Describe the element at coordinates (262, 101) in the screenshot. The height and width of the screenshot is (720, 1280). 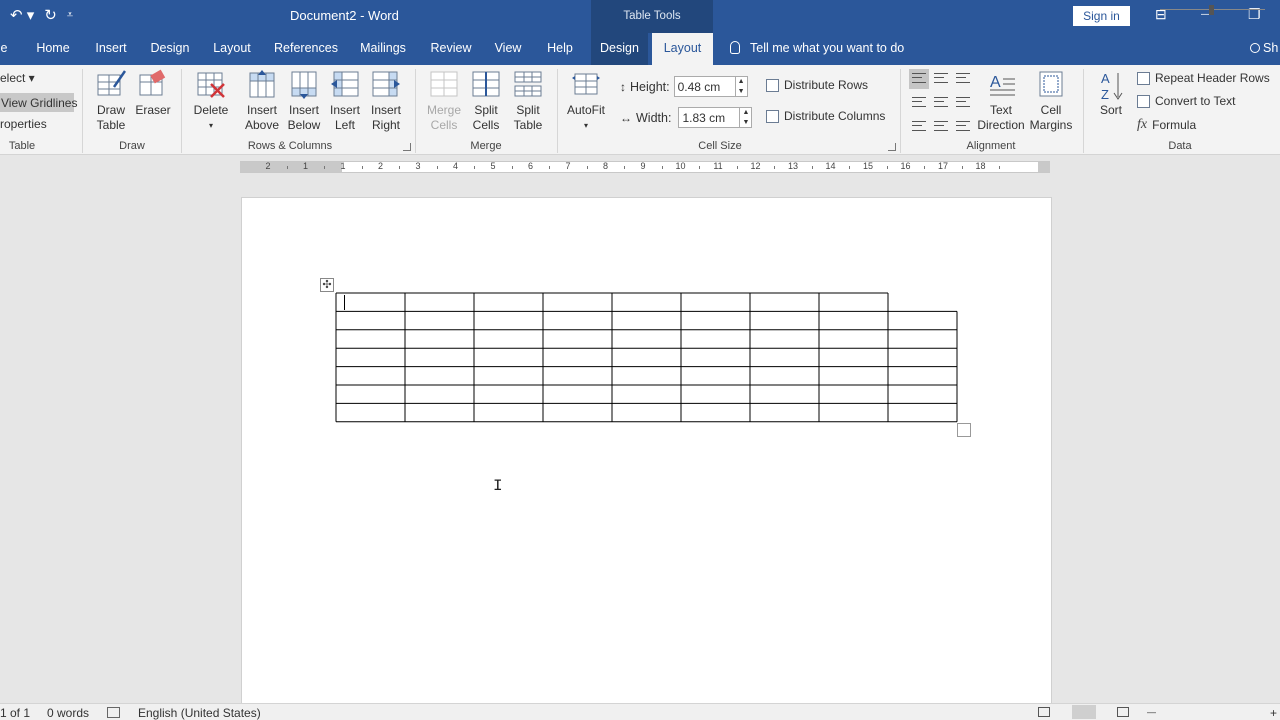
I see `insert-above-button: Insert Above` at that location.